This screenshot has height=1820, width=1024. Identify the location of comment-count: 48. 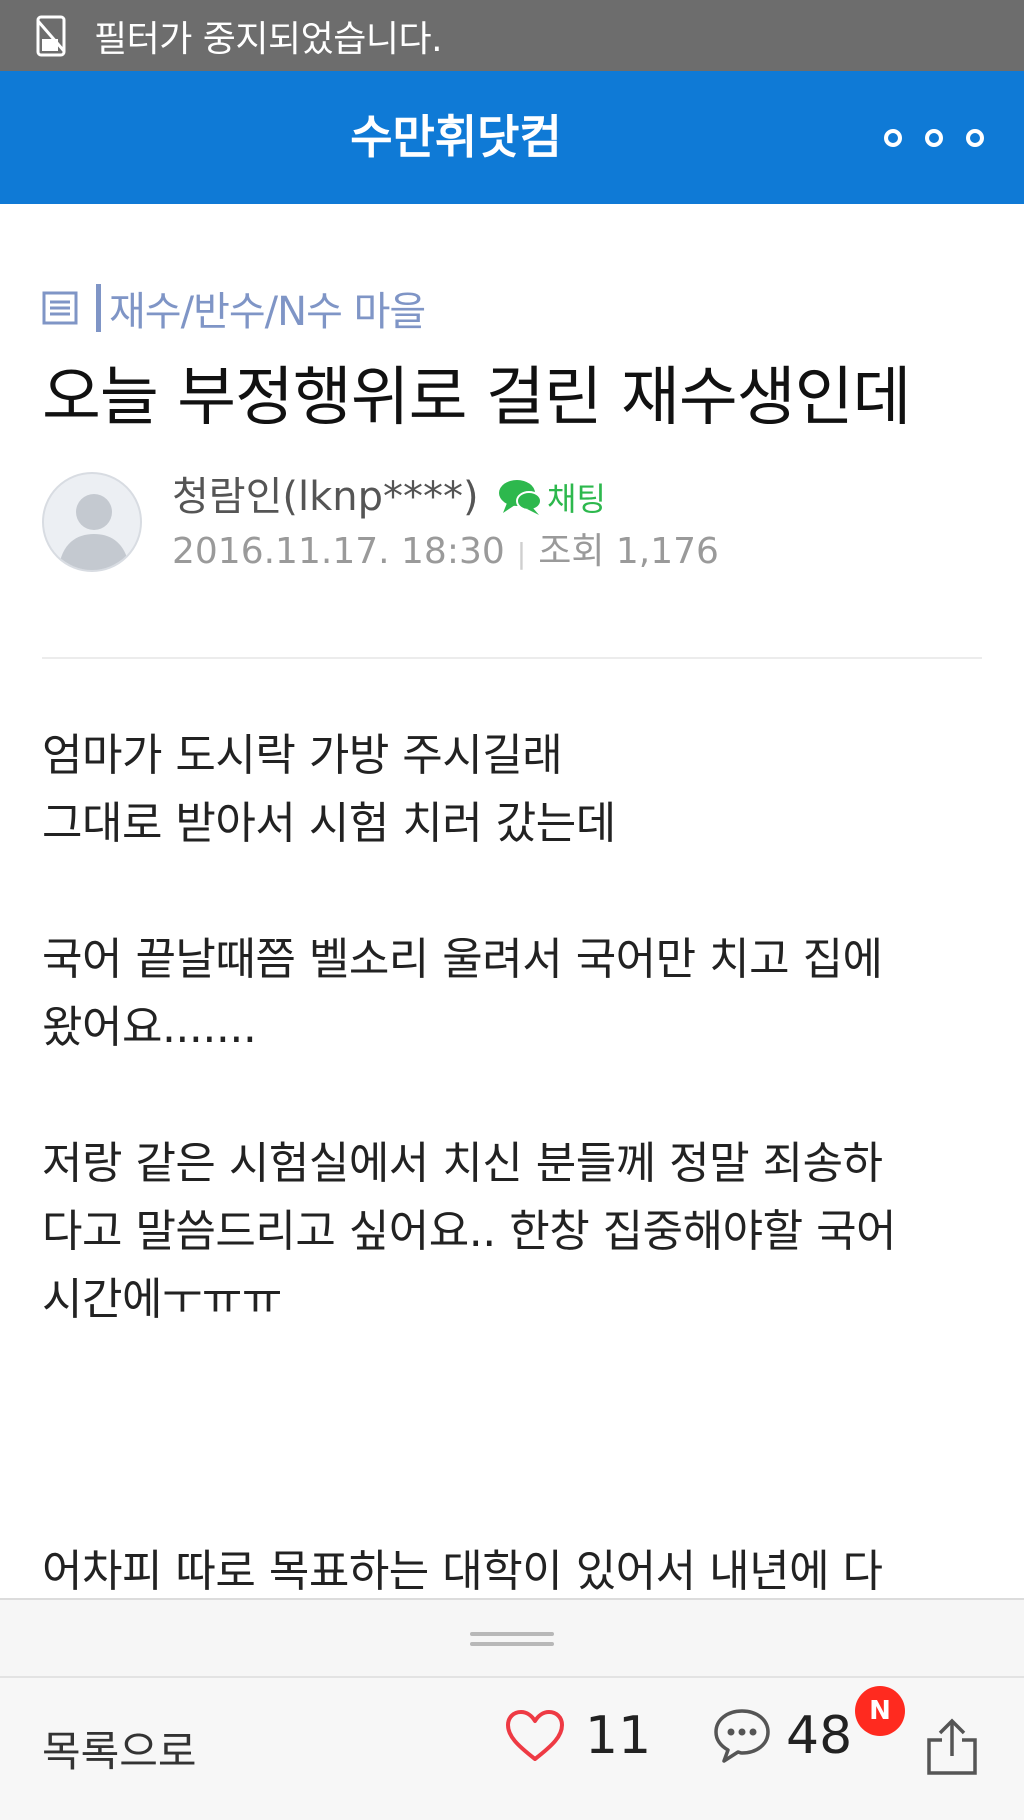
(819, 1736).